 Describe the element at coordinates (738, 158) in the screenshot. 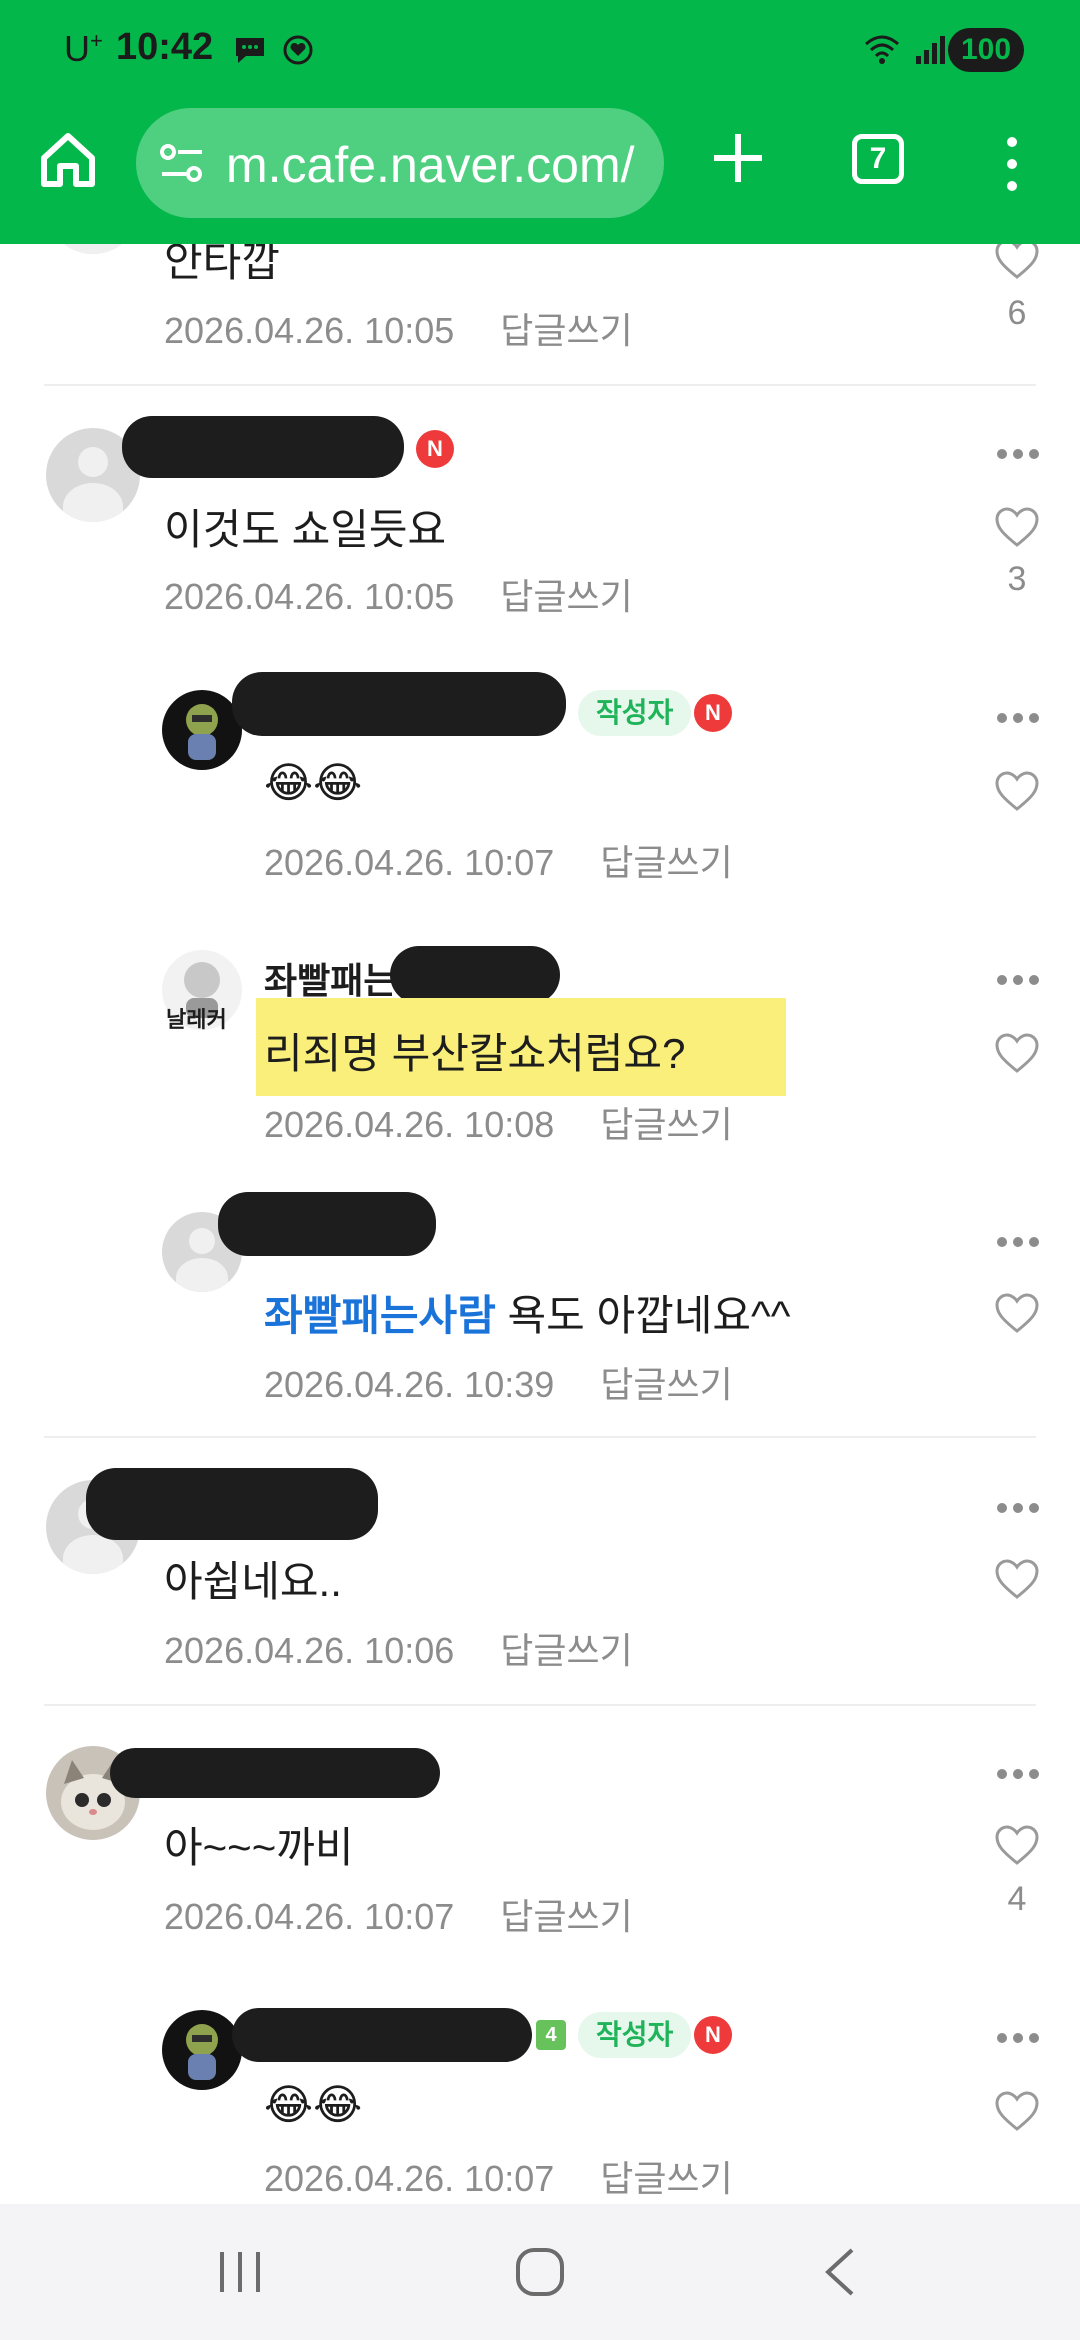

I see `new-tab-icon` at that location.